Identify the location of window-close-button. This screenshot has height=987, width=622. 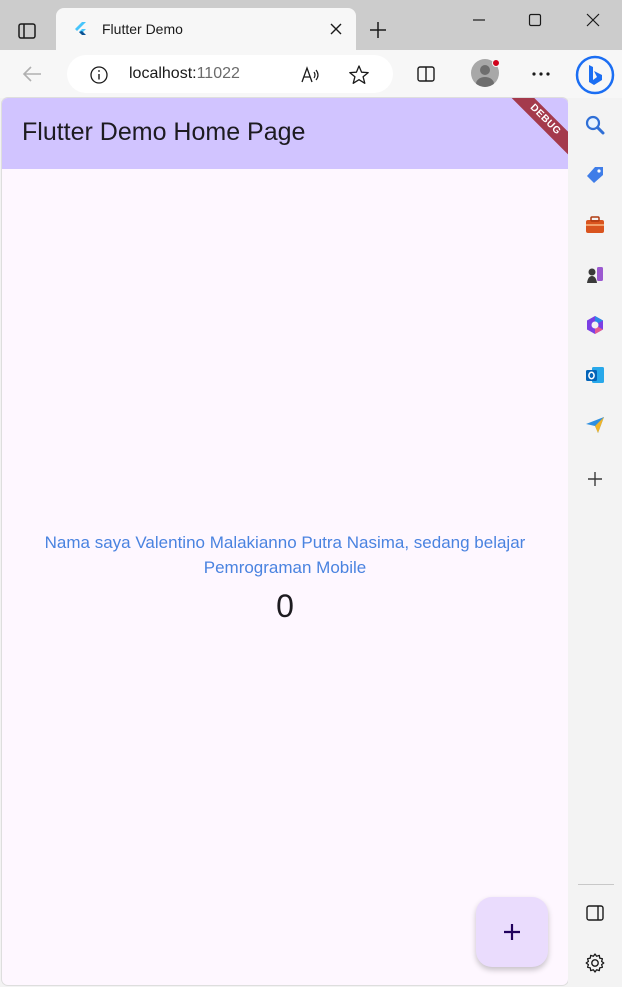
(593, 20).